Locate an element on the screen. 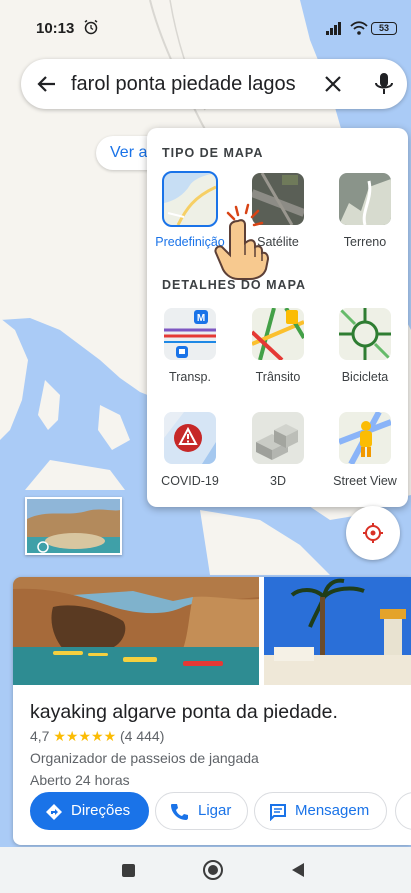  my-location-button is located at coordinates (373, 533).